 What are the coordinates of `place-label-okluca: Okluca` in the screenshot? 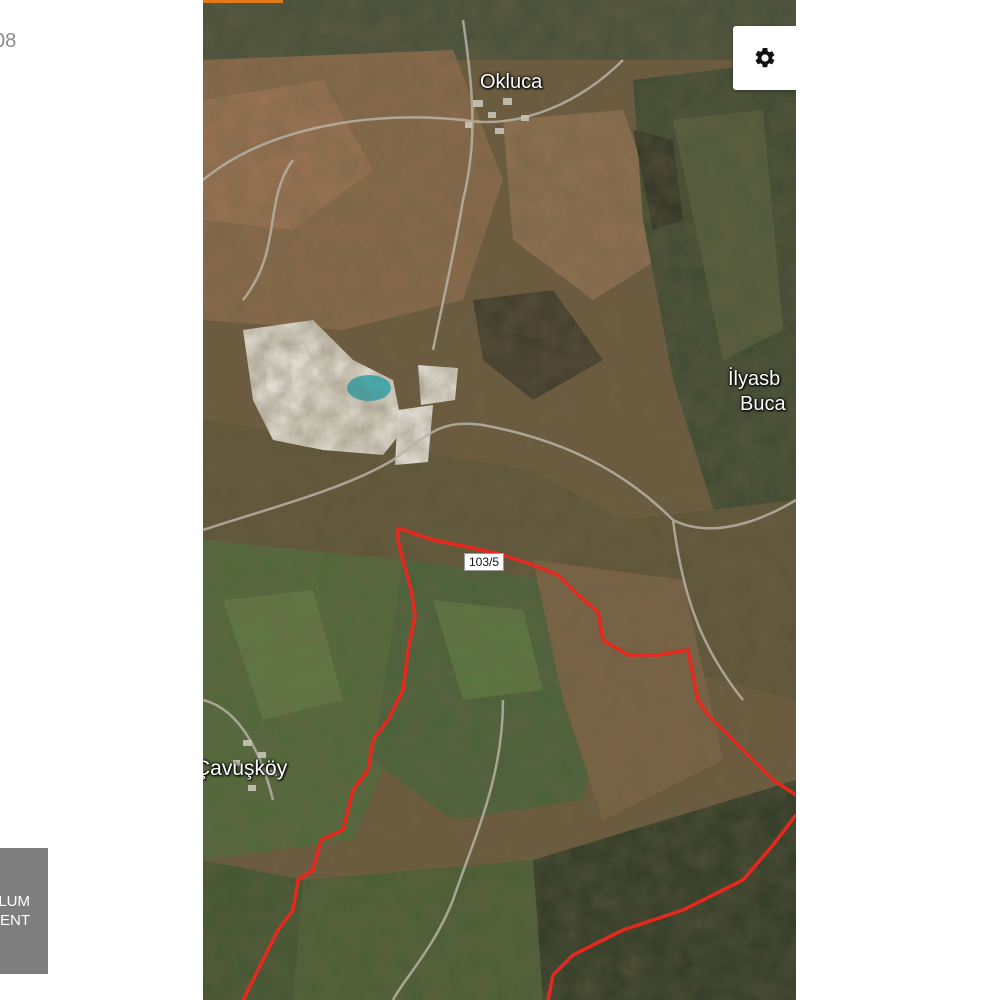 It's located at (511, 82).